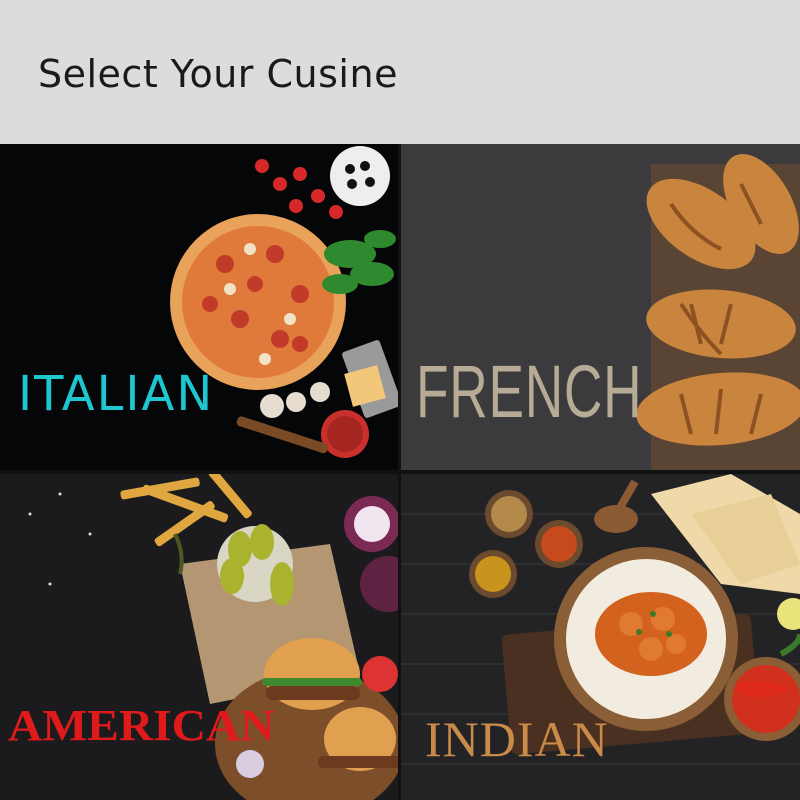 This screenshot has height=800, width=800. I want to click on page-title: Select Your Cusine, so click(218, 74).